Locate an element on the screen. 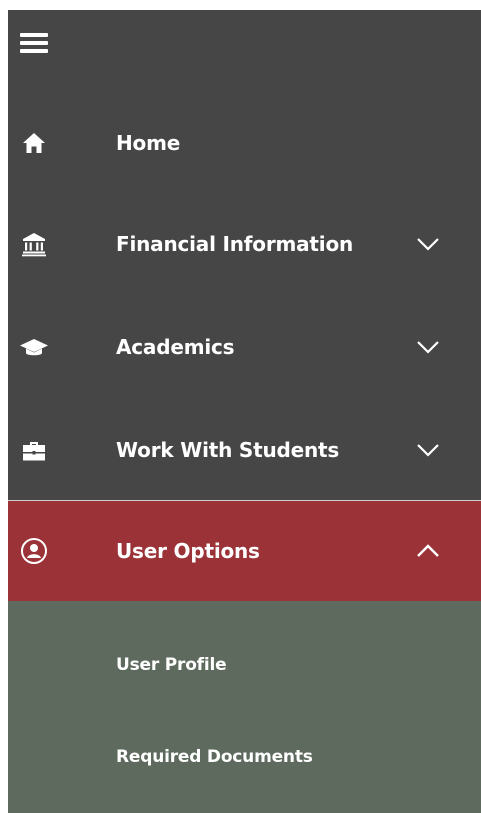 The height and width of the screenshot is (813, 481). home-icon is located at coordinates (34, 143).